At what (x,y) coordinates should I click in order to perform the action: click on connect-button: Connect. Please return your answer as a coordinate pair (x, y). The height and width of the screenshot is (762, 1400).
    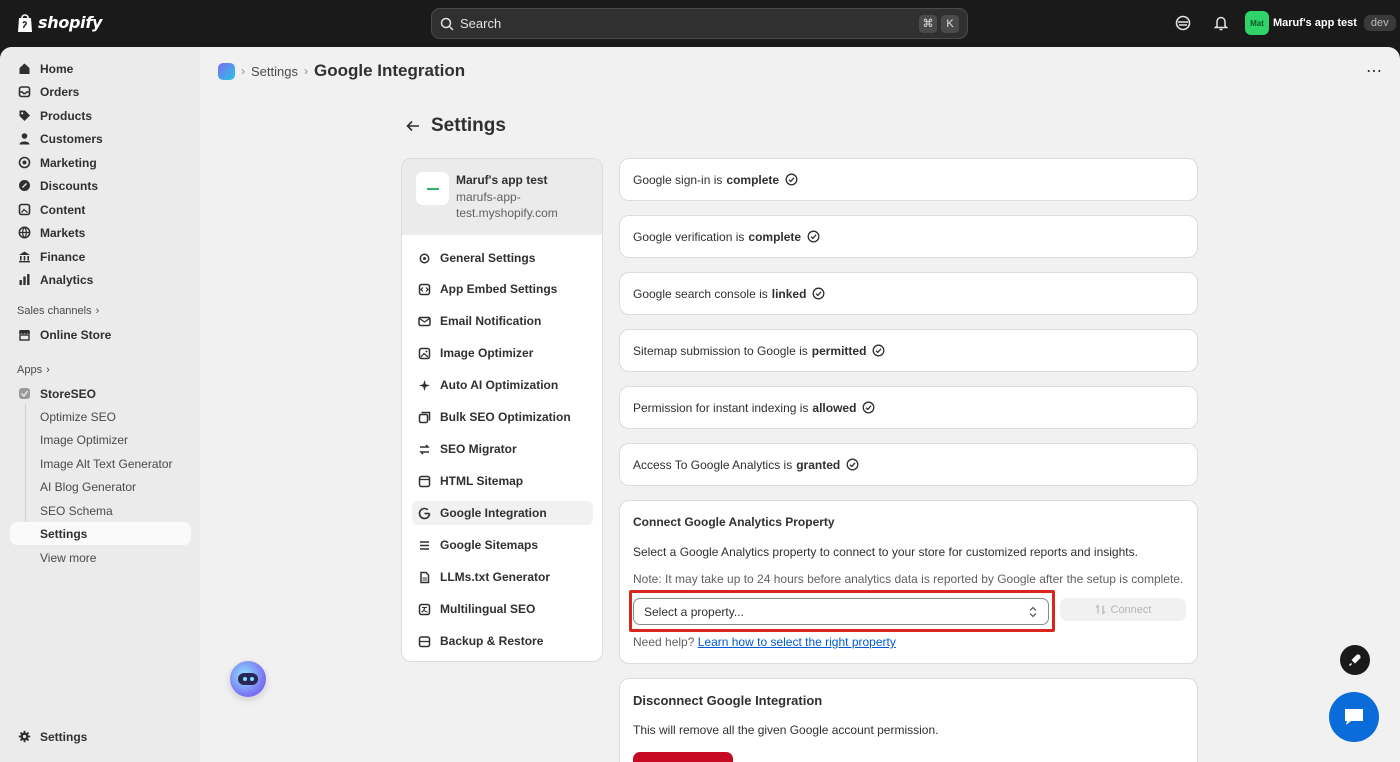
    Looking at the image, I should click on (1123, 609).